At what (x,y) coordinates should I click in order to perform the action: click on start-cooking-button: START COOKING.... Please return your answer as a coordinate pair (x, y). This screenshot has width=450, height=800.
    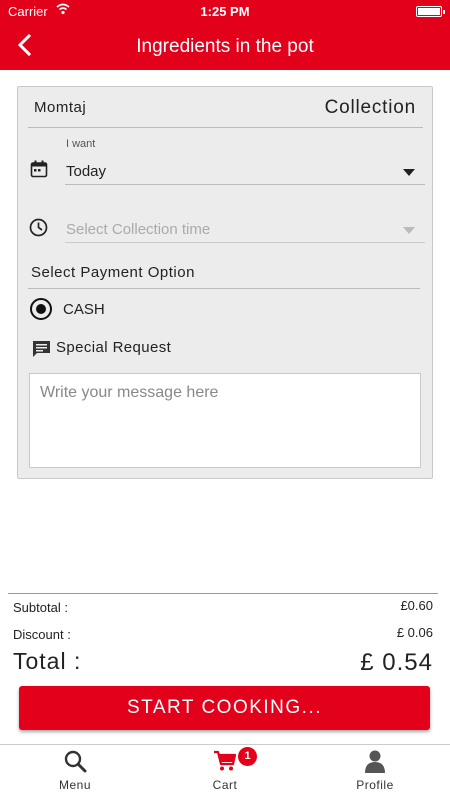
    Looking at the image, I should click on (224, 708).